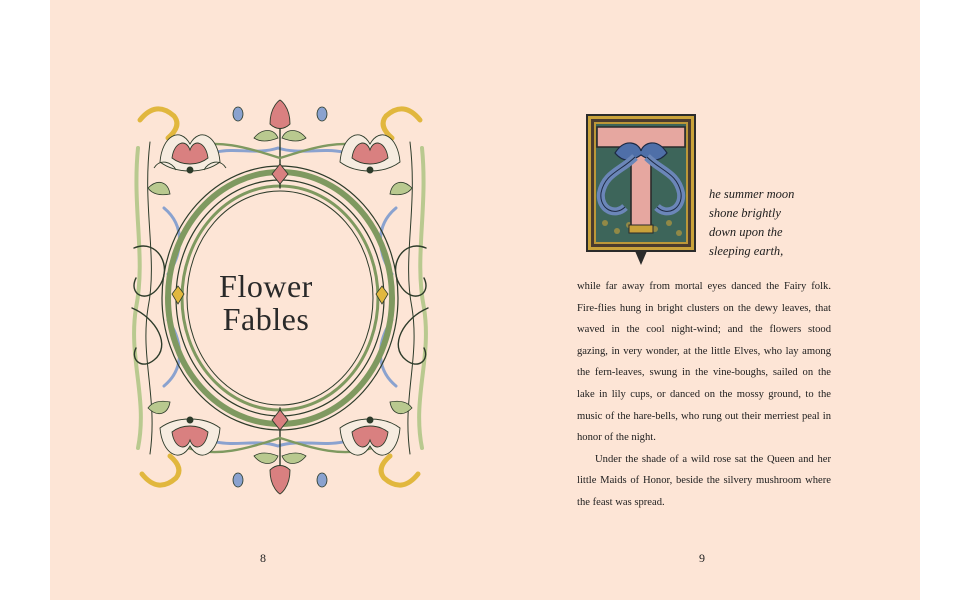 Image resolution: width=970 pixels, height=600 pixels. What do you see at coordinates (266, 319) in the screenshot?
I see `title-line-2: Fables` at bounding box center [266, 319].